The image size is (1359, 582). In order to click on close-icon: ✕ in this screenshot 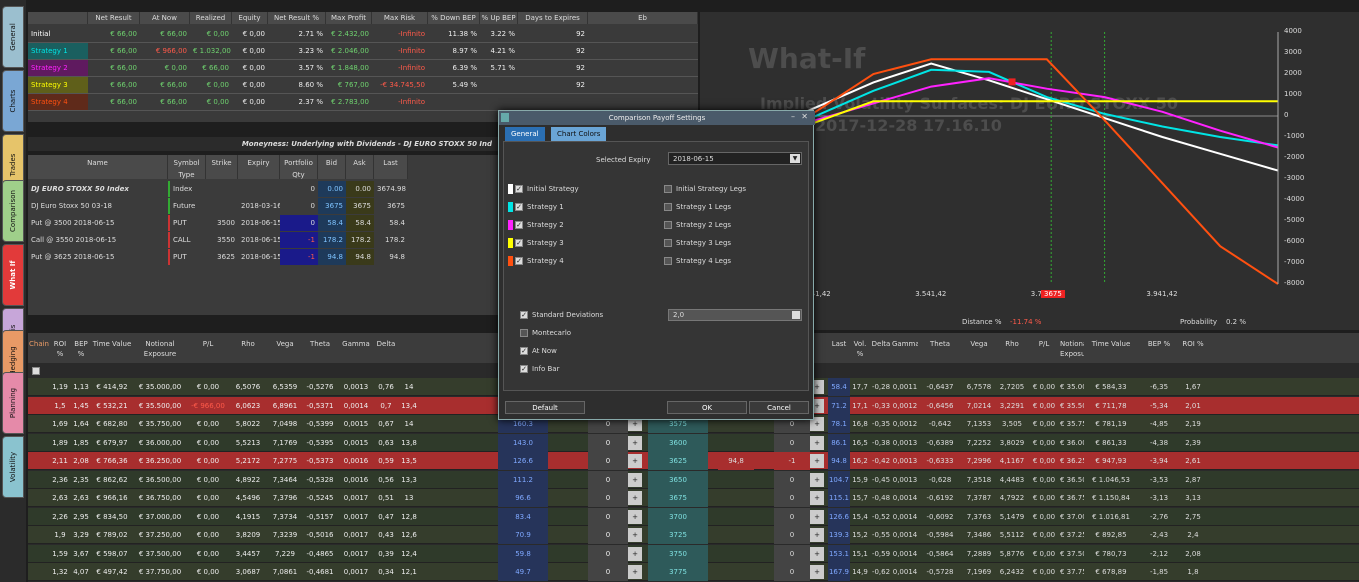, I will do `click(804, 116)`.